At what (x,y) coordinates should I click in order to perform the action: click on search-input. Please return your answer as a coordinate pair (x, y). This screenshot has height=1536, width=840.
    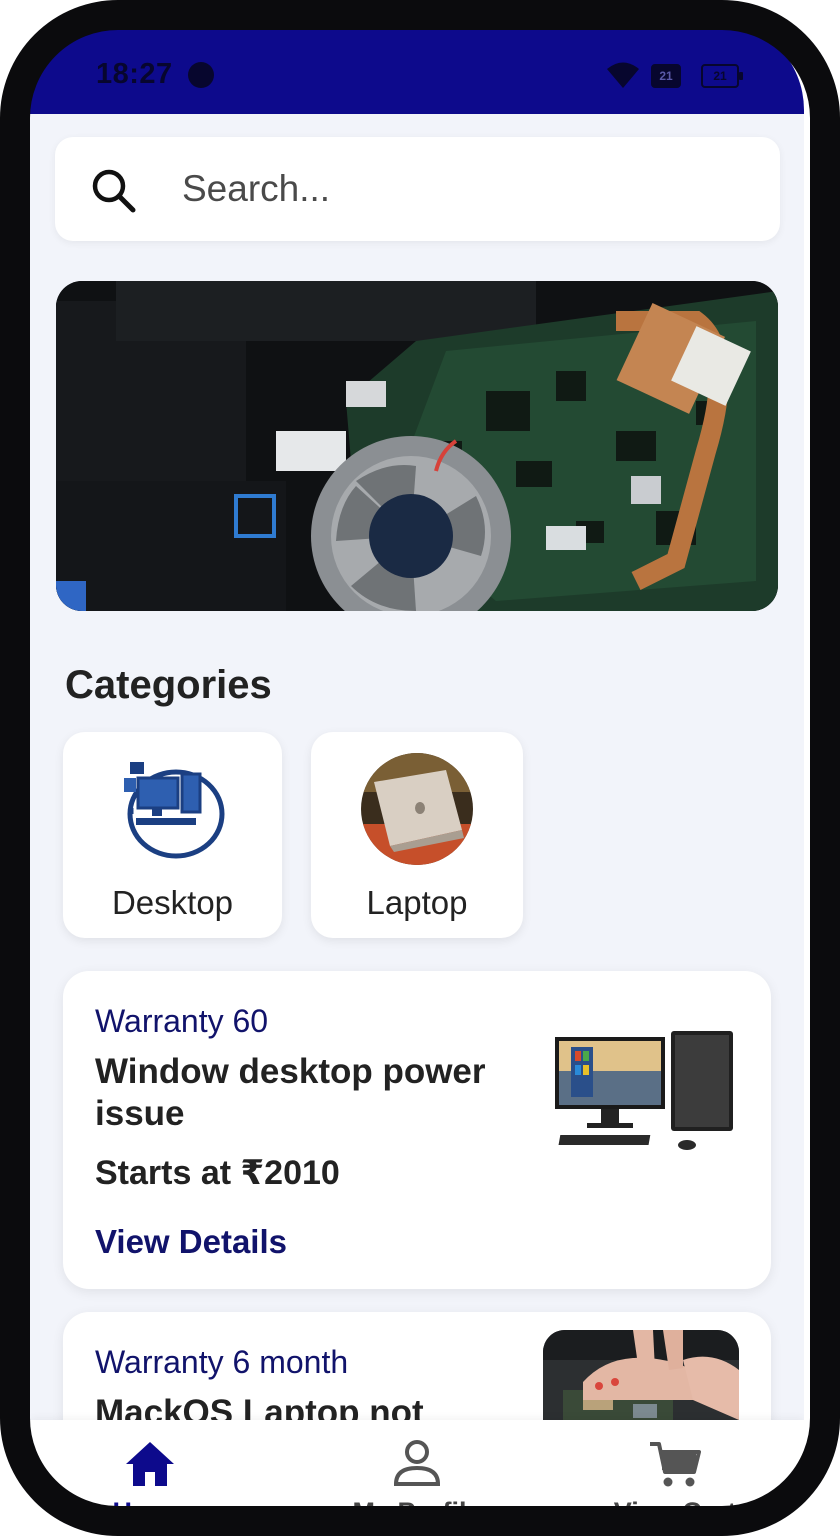
    Looking at the image, I should click on (462, 189).